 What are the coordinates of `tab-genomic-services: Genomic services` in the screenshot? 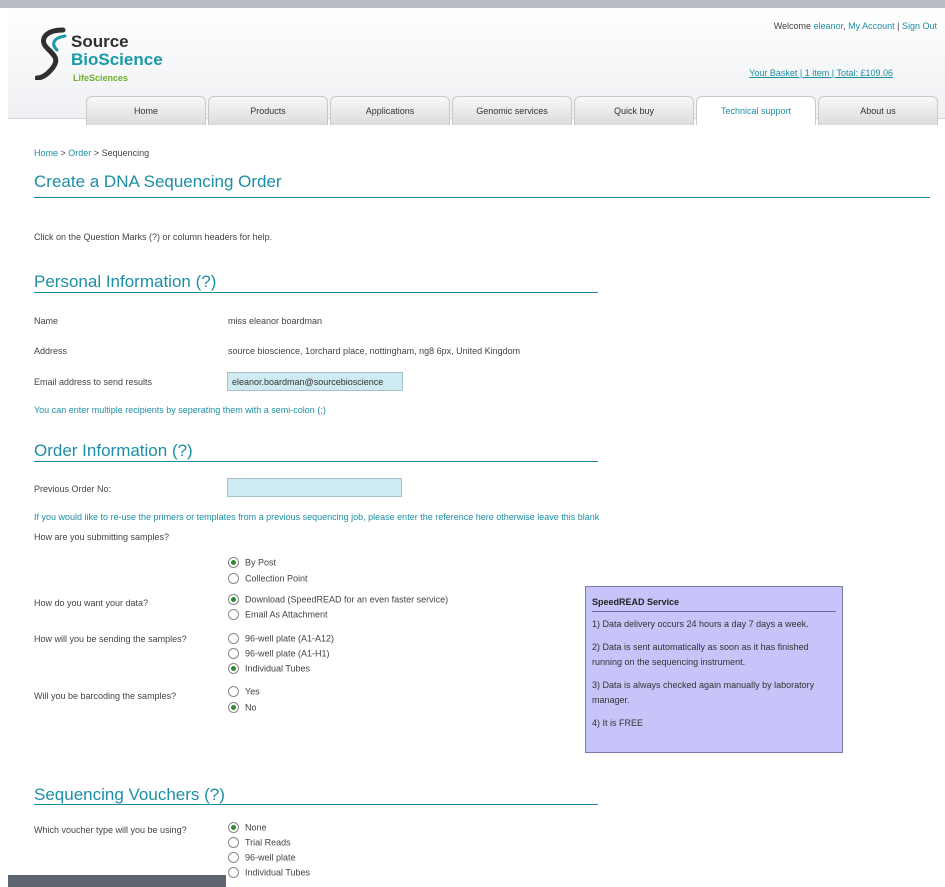 It's located at (512, 110).